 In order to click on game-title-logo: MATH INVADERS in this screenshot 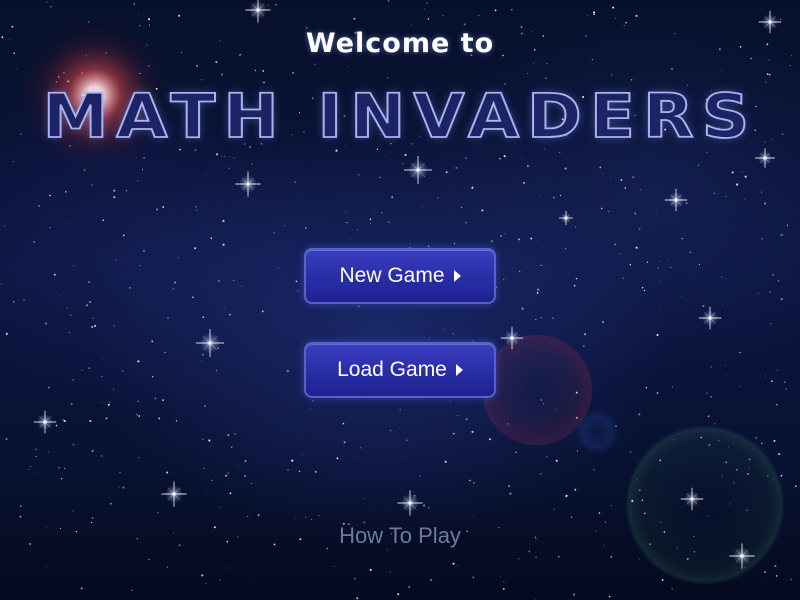, I will do `click(400, 116)`.